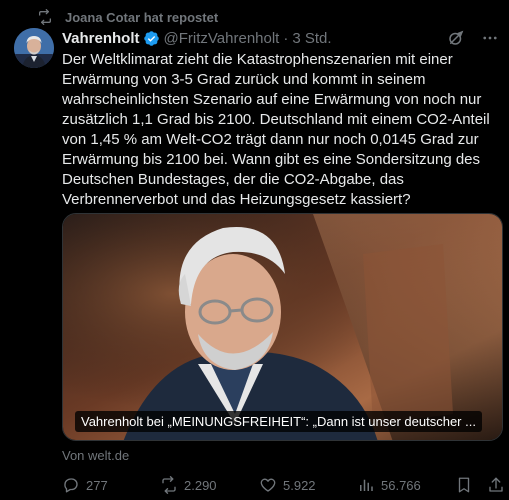 This screenshot has width=509, height=500. I want to click on more-options-icon, so click(490, 38).